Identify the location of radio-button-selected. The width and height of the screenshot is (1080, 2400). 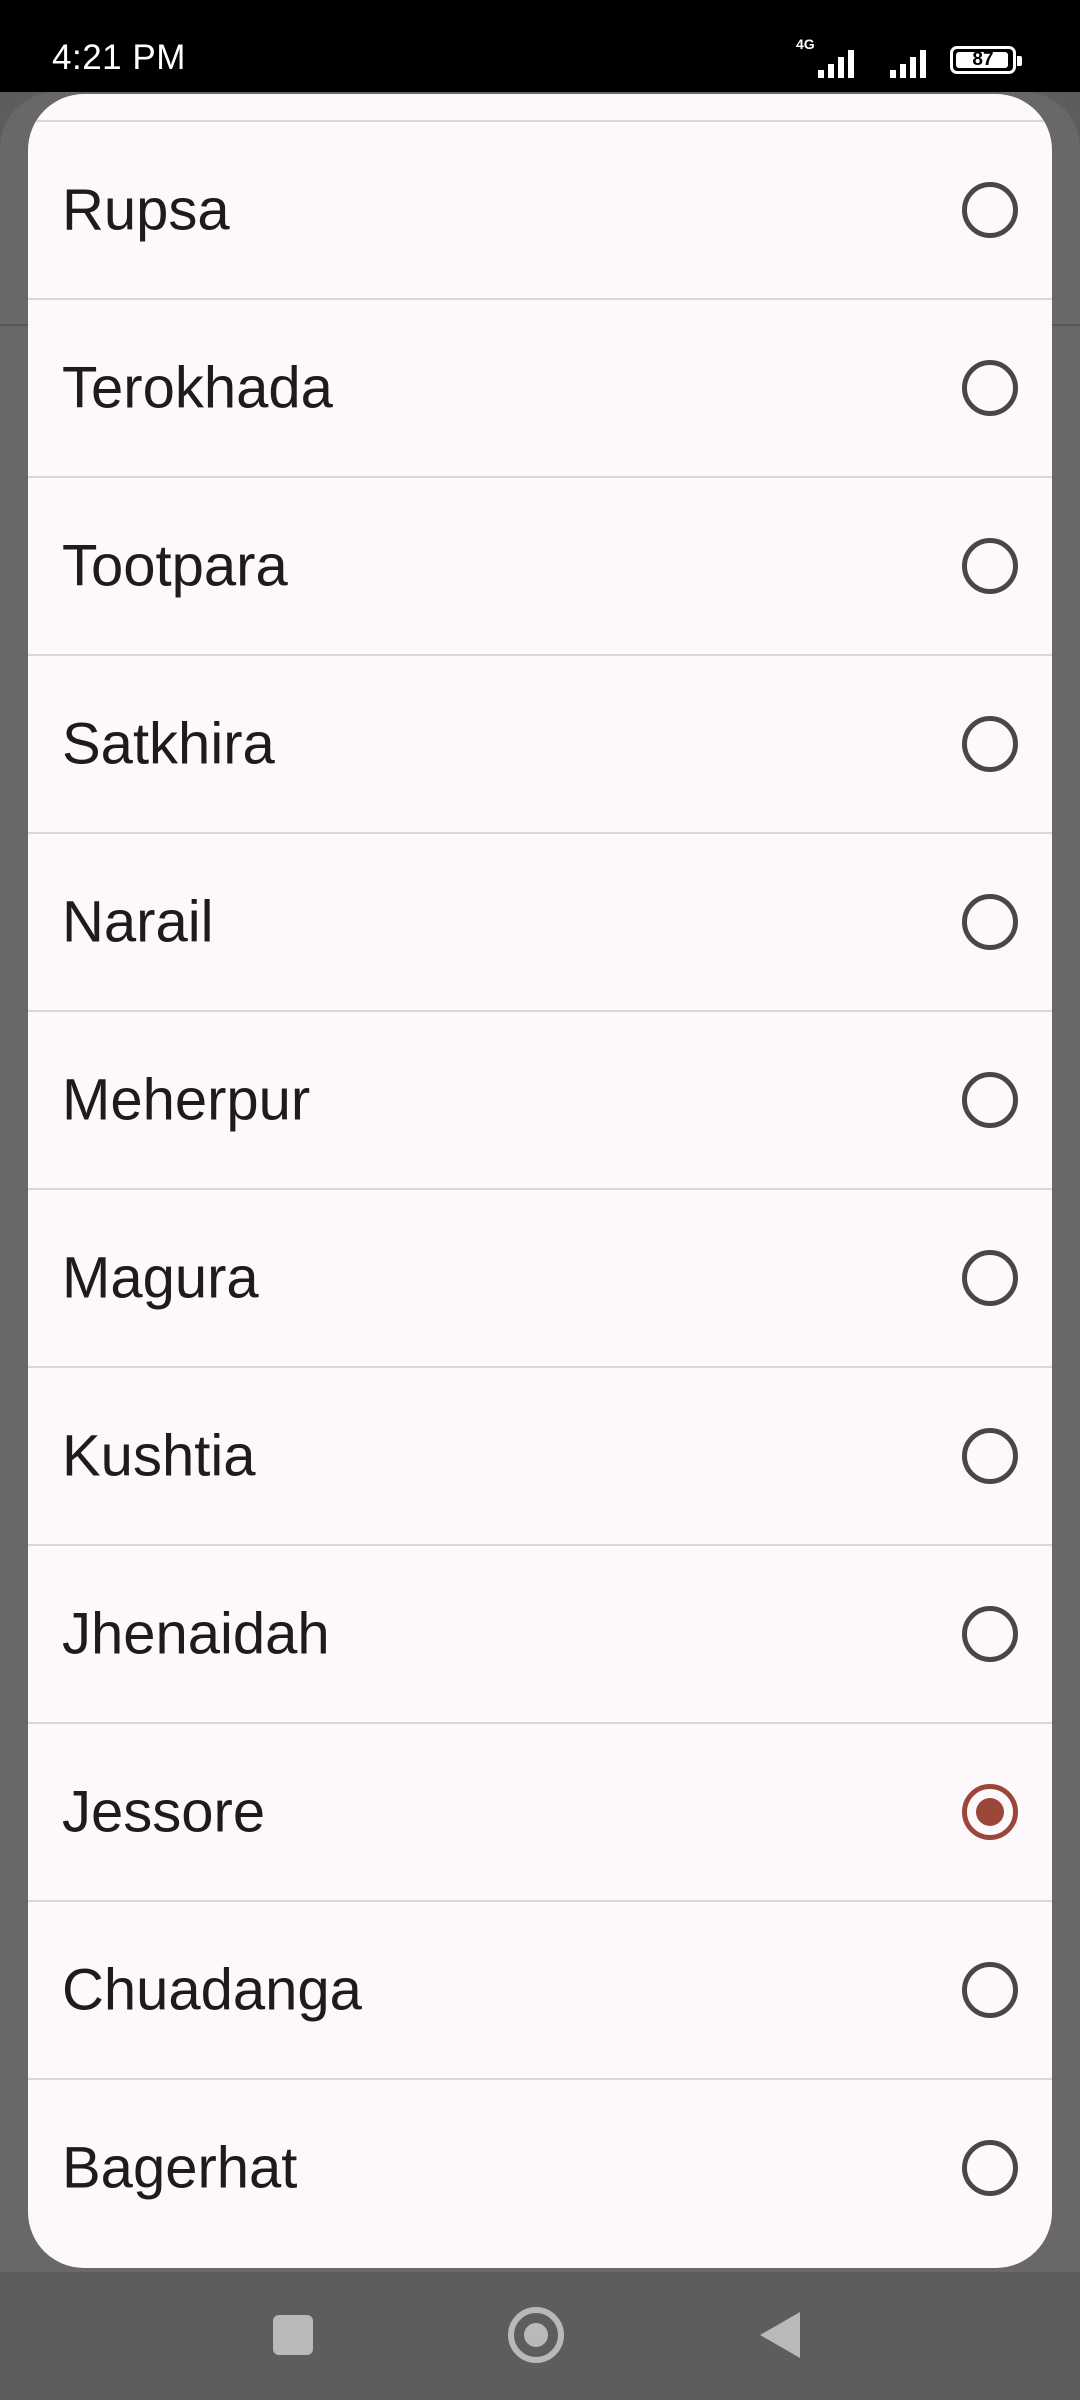
(990, 1812).